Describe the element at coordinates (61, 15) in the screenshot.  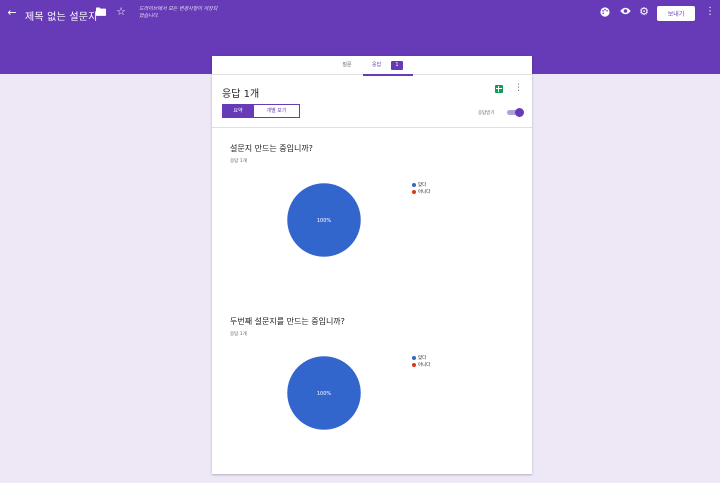
I see `form-title: 제목 없는 설문지` at that location.